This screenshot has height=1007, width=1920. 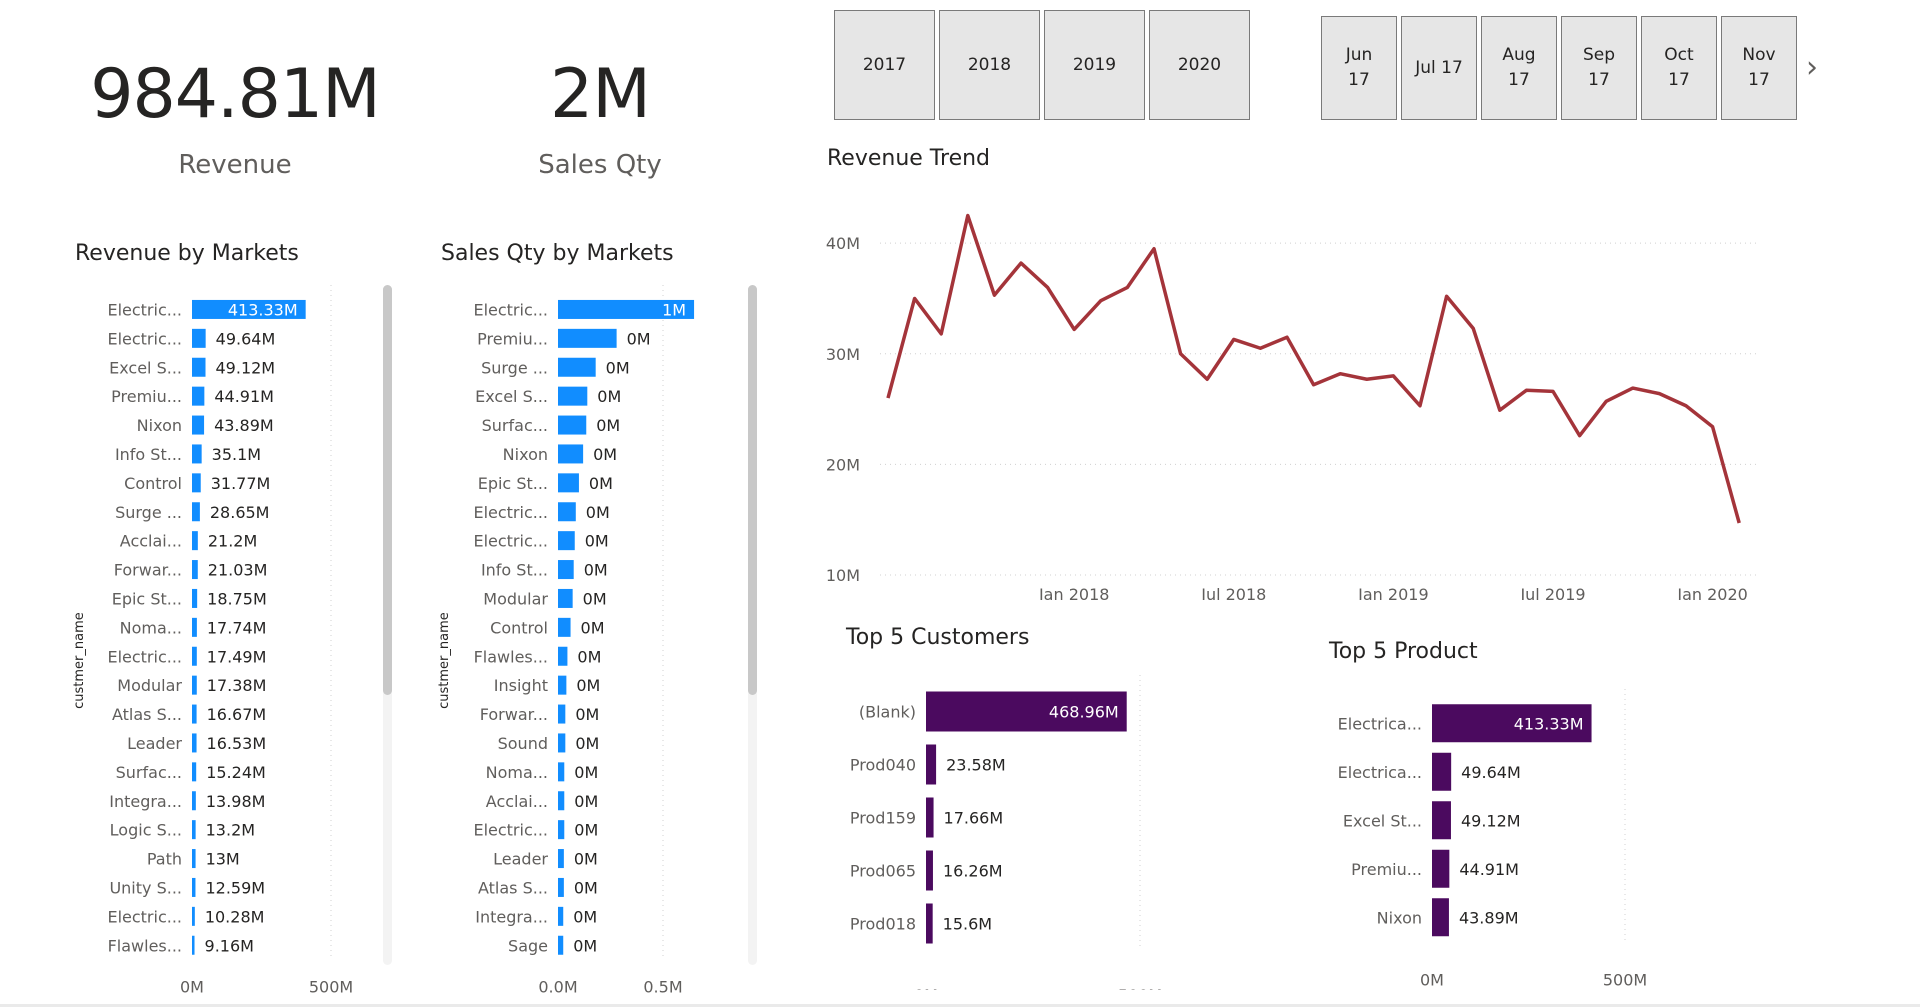 I want to click on top-products-title: Top 5 Product, so click(x=1403, y=651).